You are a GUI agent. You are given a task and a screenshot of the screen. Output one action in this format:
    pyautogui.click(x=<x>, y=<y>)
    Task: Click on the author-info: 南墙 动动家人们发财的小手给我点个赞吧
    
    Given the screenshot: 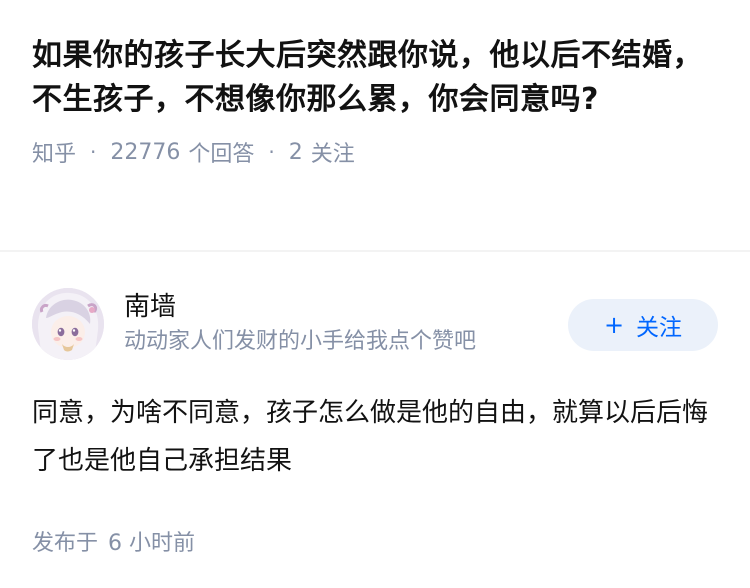 What is the action you would take?
    pyautogui.click(x=330, y=324)
    